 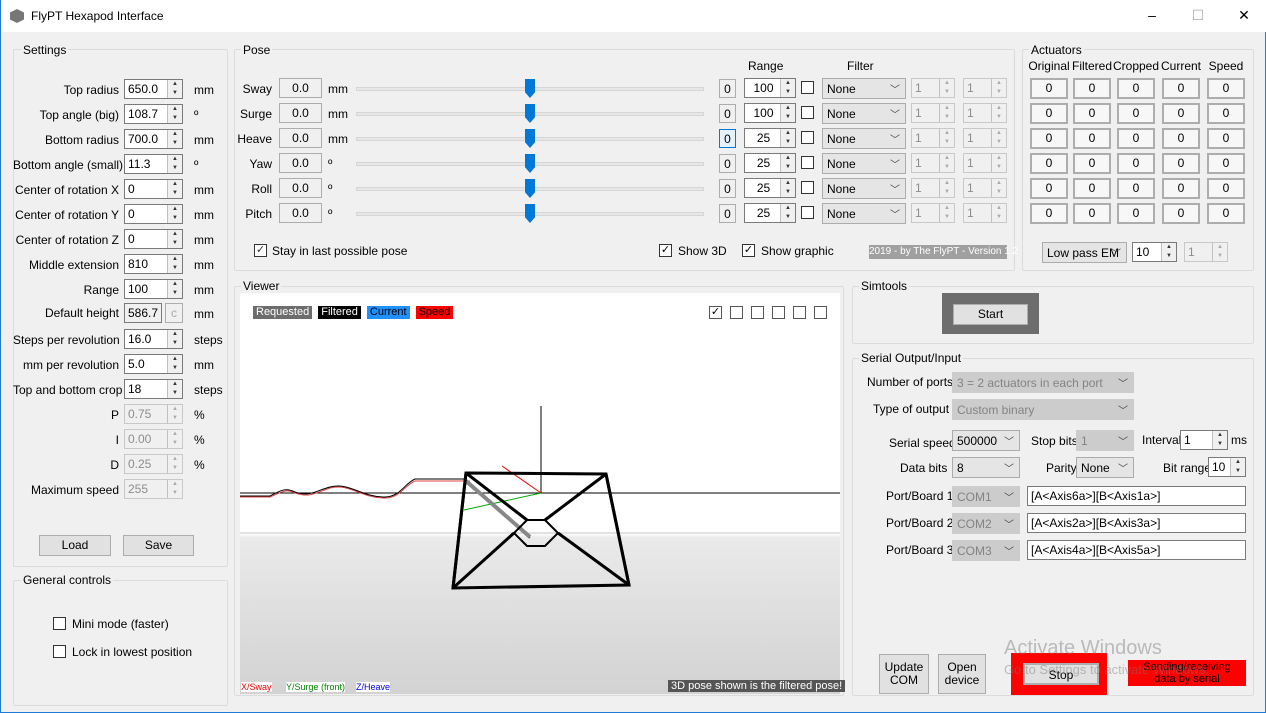 I want to click on show-graphic-checkbox: ✓, so click(x=748, y=250).